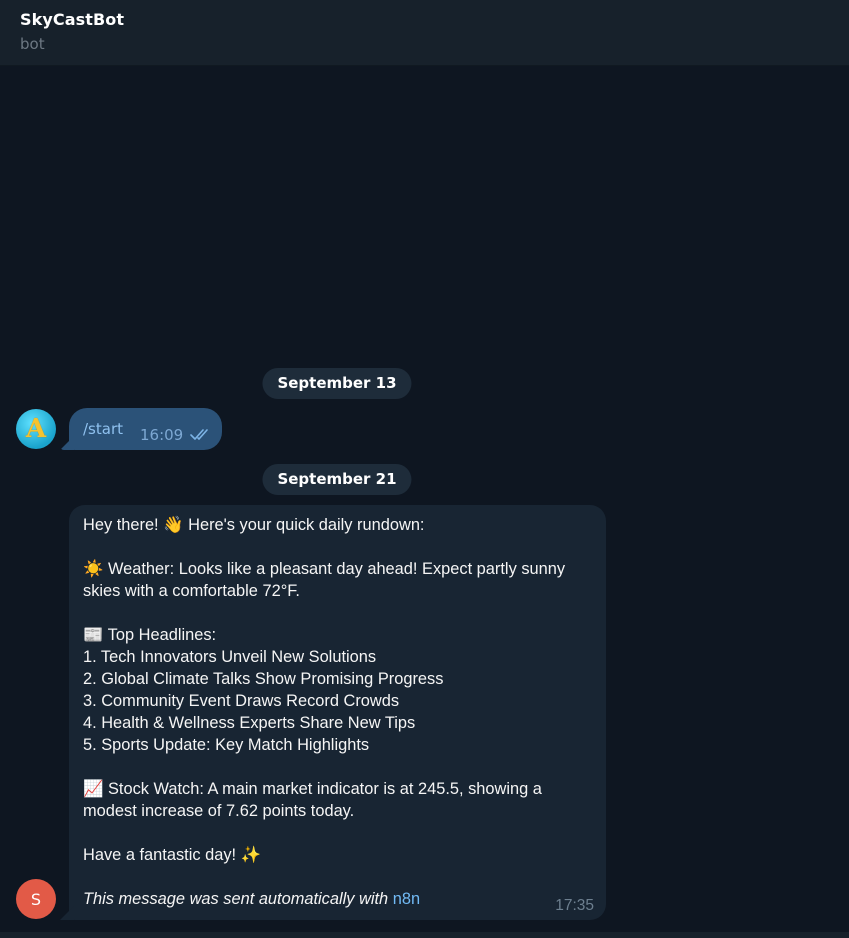  What do you see at coordinates (241, 701) in the screenshot?
I see `headline-item: 3. Community Event Draws Record Crowds` at bounding box center [241, 701].